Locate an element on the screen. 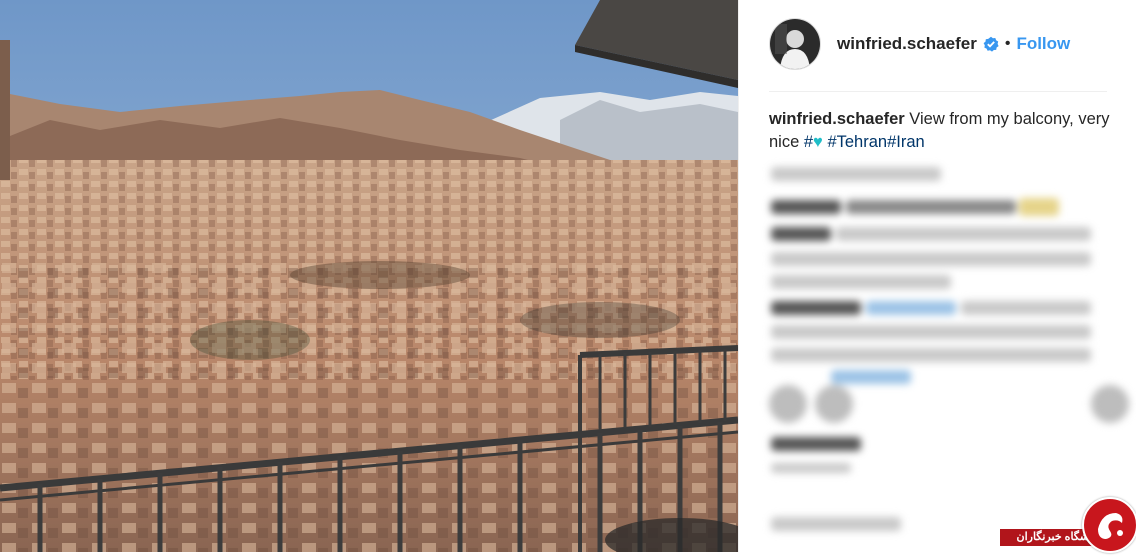 Image resolution: width=1136 pixels, height=556 pixels. heart-emoji-icon: ♥ is located at coordinates (818, 142).